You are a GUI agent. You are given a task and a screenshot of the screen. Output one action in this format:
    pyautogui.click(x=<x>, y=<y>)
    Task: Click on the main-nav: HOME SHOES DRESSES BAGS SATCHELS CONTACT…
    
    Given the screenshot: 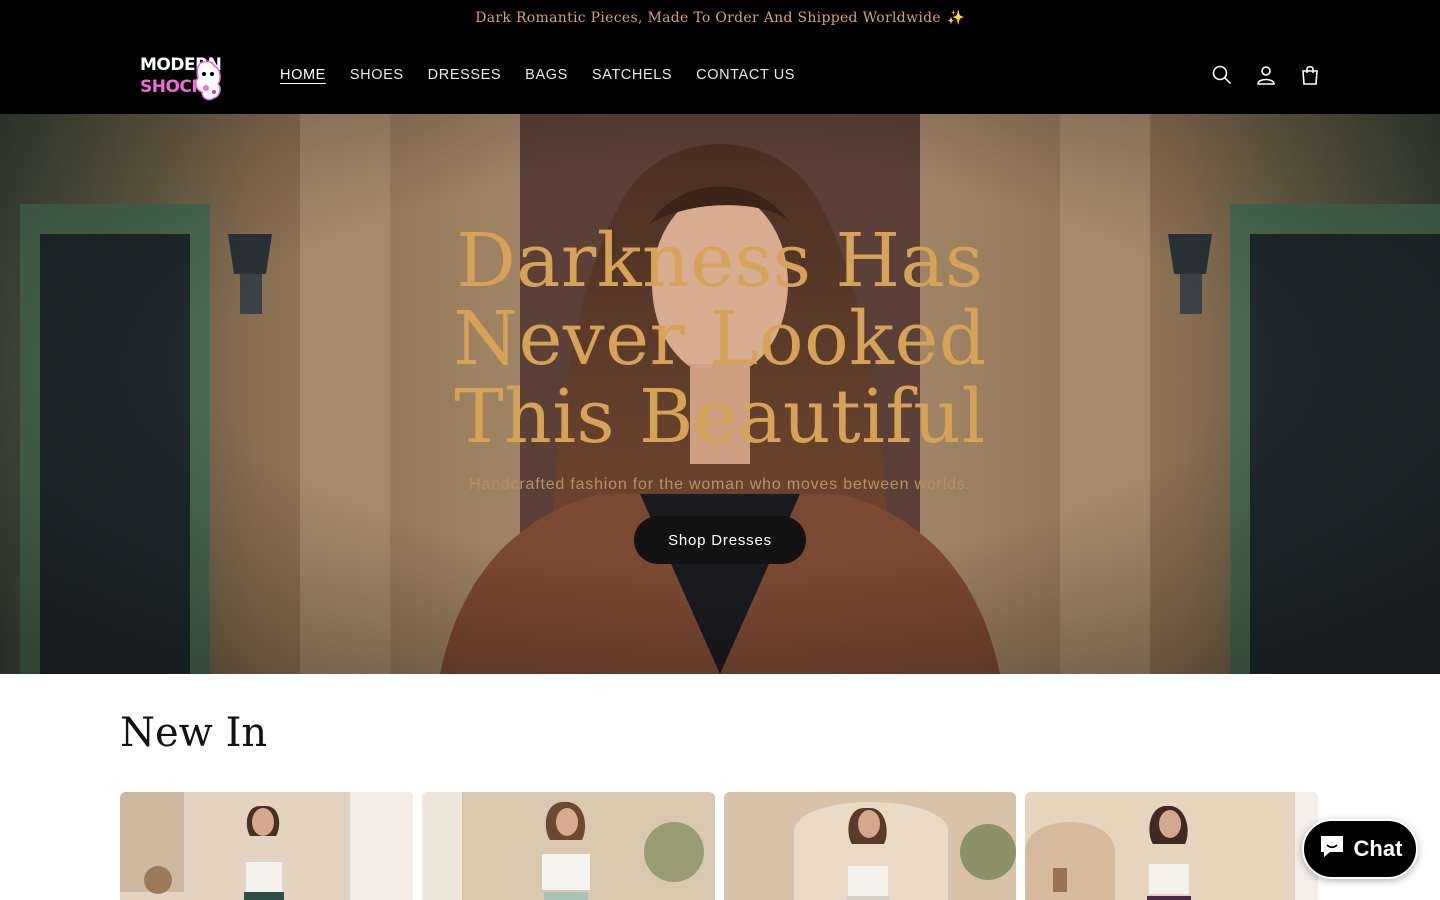 What is the action you would take?
    pyautogui.click(x=537, y=75)
    